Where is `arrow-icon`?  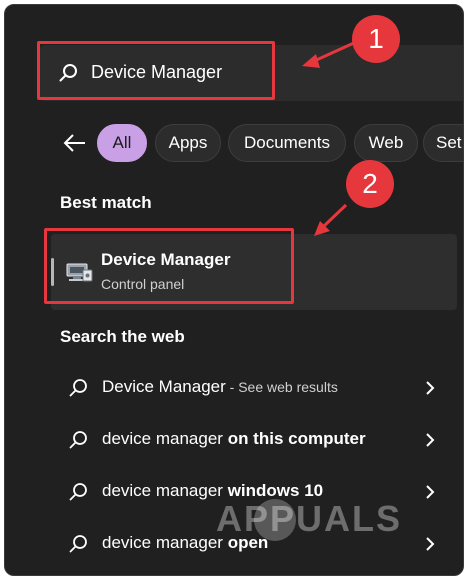
arrow-icon is located at coordinates (329, 138).